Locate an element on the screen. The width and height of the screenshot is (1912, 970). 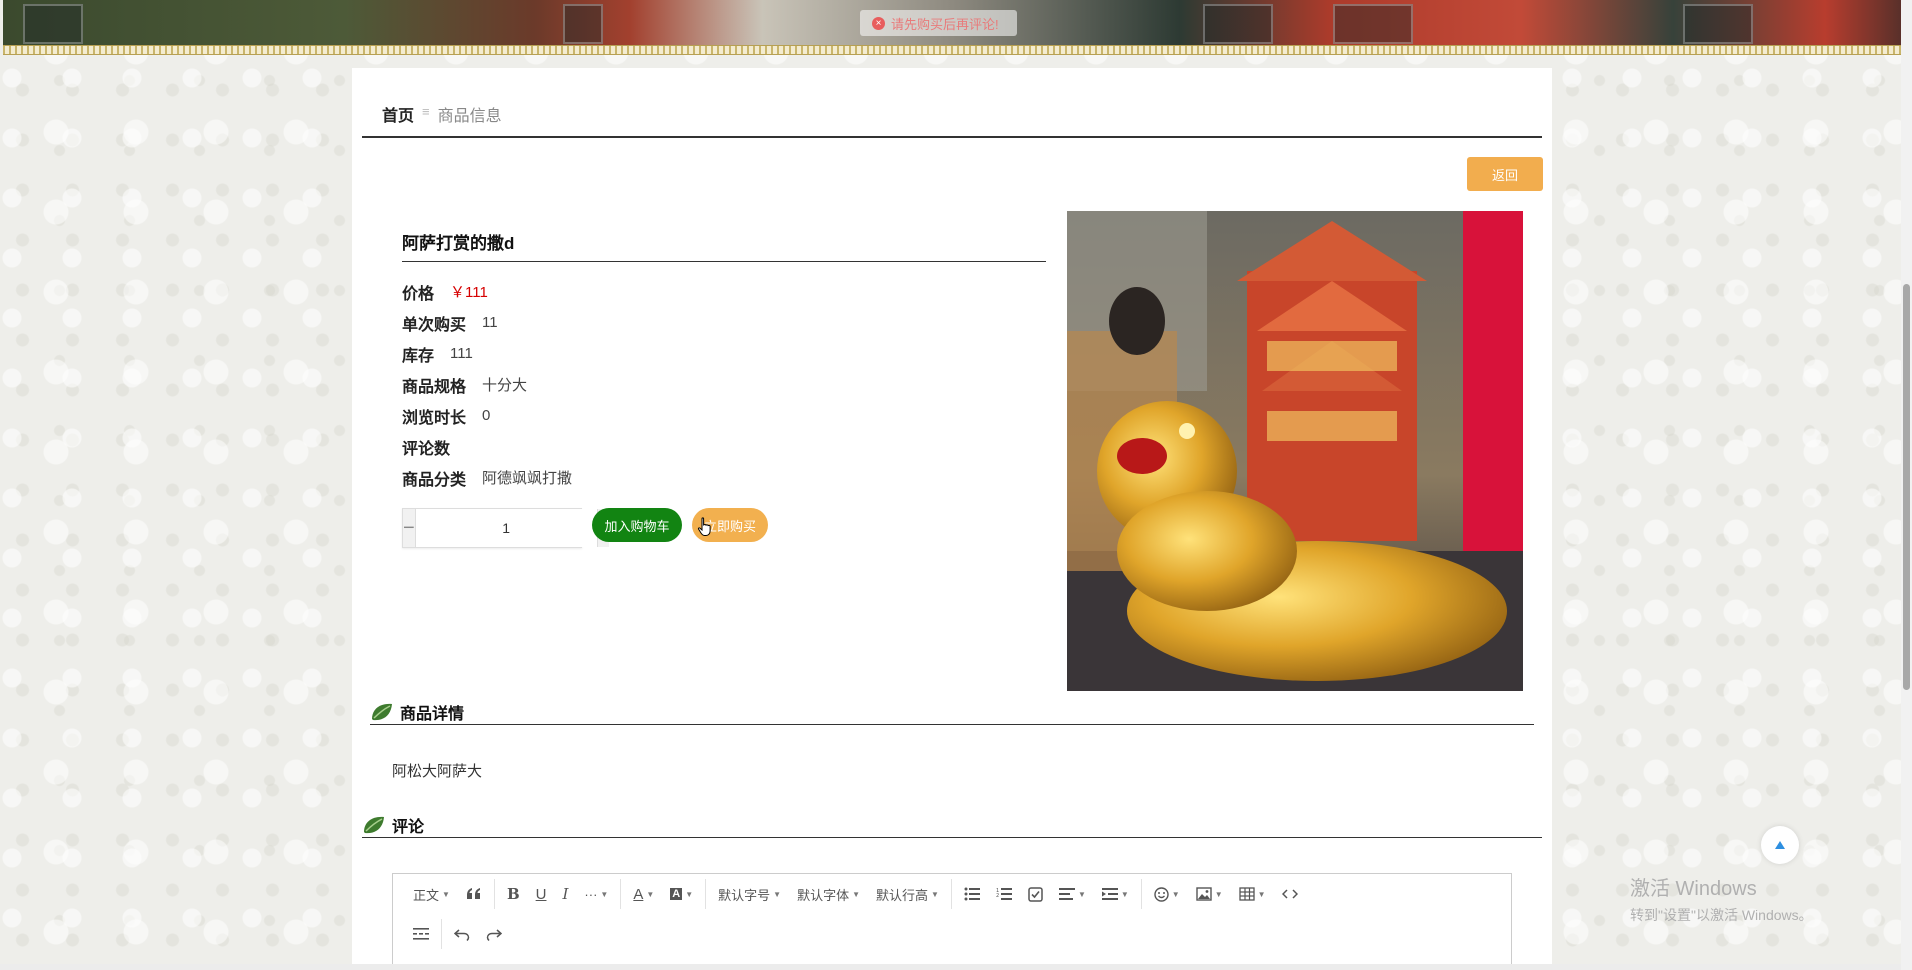
info-label: 商品规格 is located at coordinates (434, 387).